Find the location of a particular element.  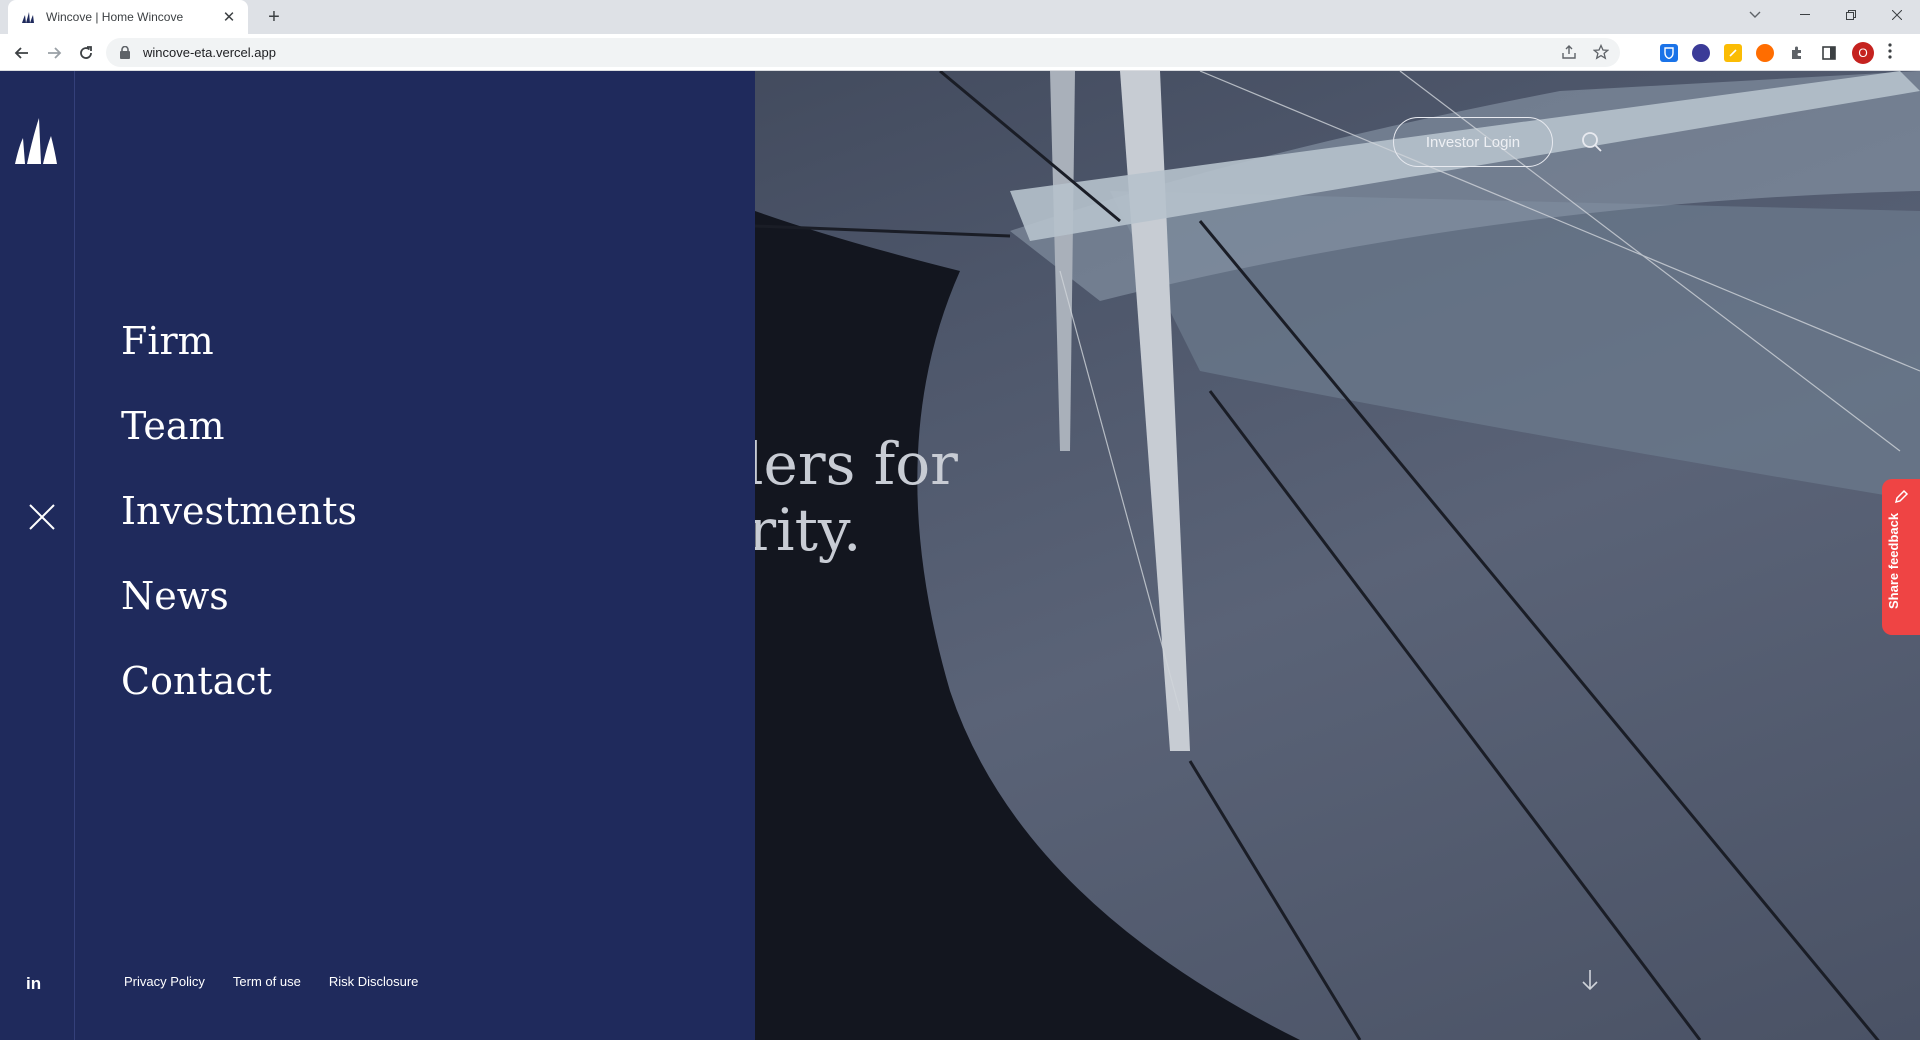

color-picker-extension-icon is located at coordinates (1701, 53).